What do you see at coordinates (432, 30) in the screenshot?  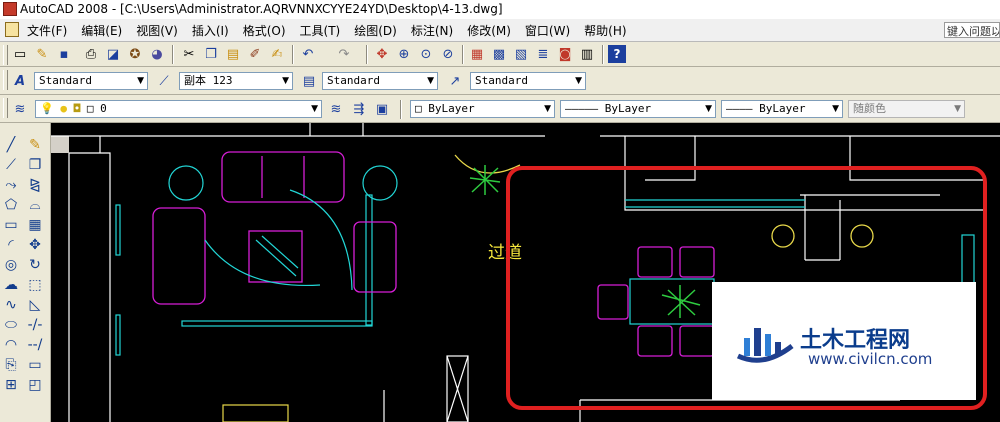 I see `menu-dimension: 标注(N)` at bounding box center [432, 30].